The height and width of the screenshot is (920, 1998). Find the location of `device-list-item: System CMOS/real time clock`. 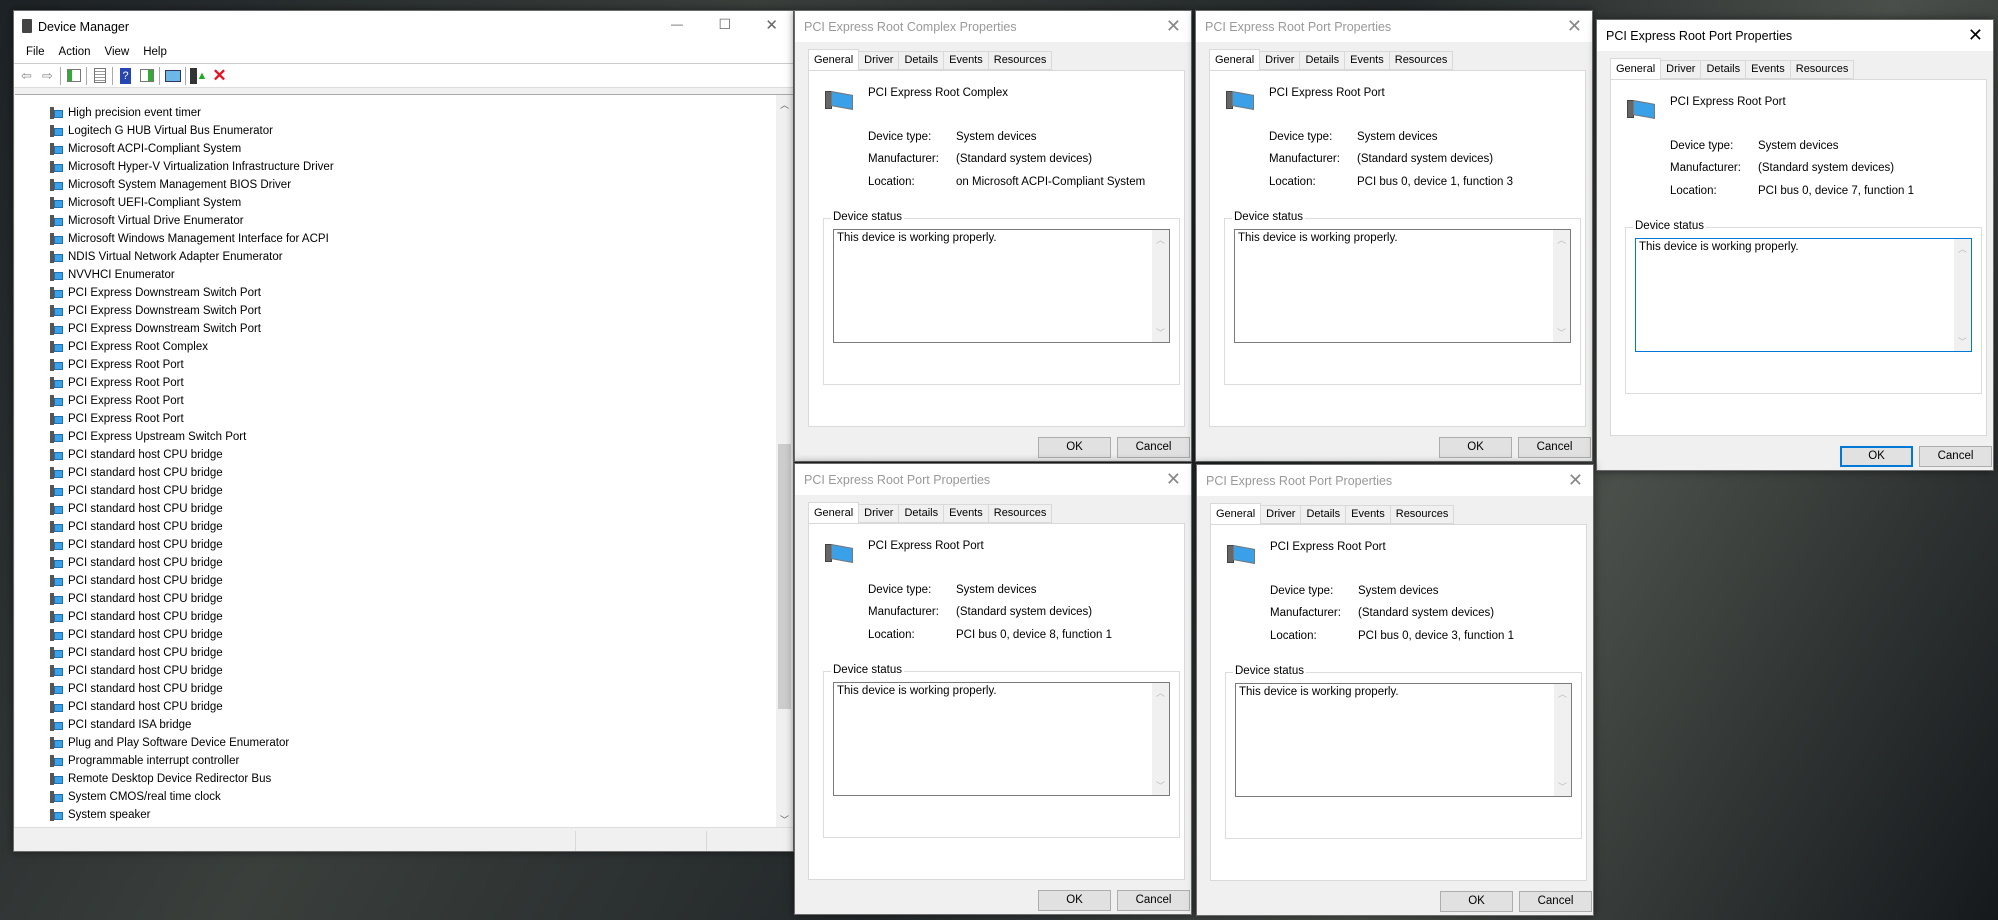

device-list-item: System CMOS/real time clock is located at coordinates (135, 797).